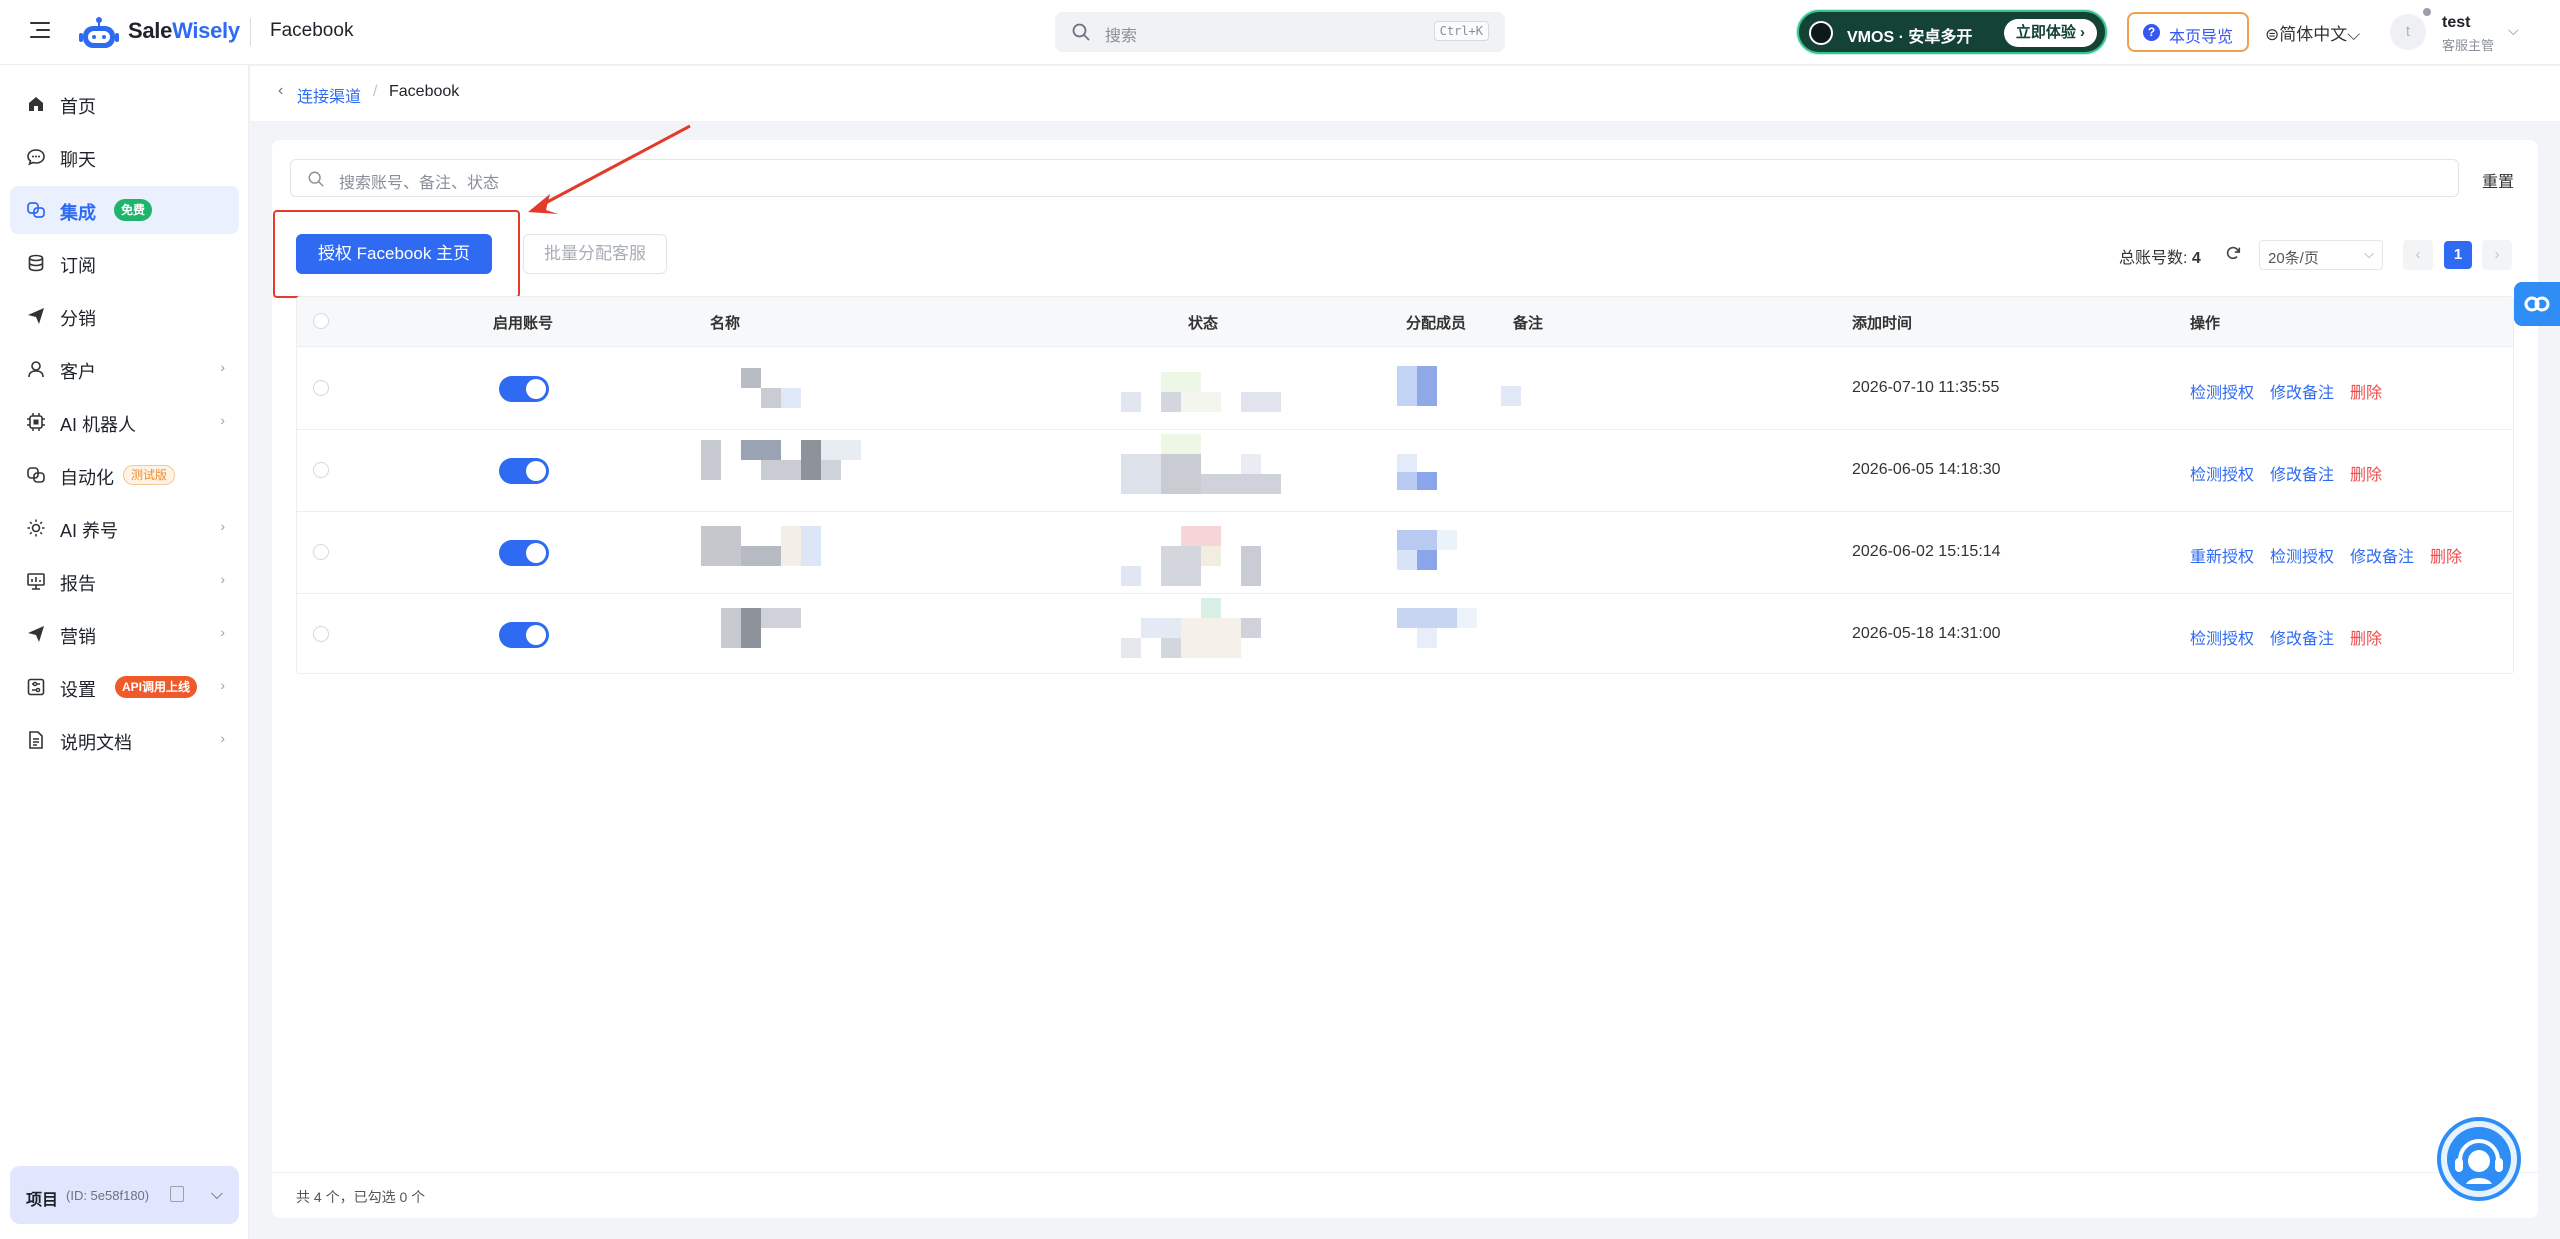 Image resolution: width=2560 pixels, height=1239 pixels. What do you see at coordinates (2050, 33) in the screenshot?
I see `vmos-try-button: 立即体验 ›` at bounding box center [2050, 33].